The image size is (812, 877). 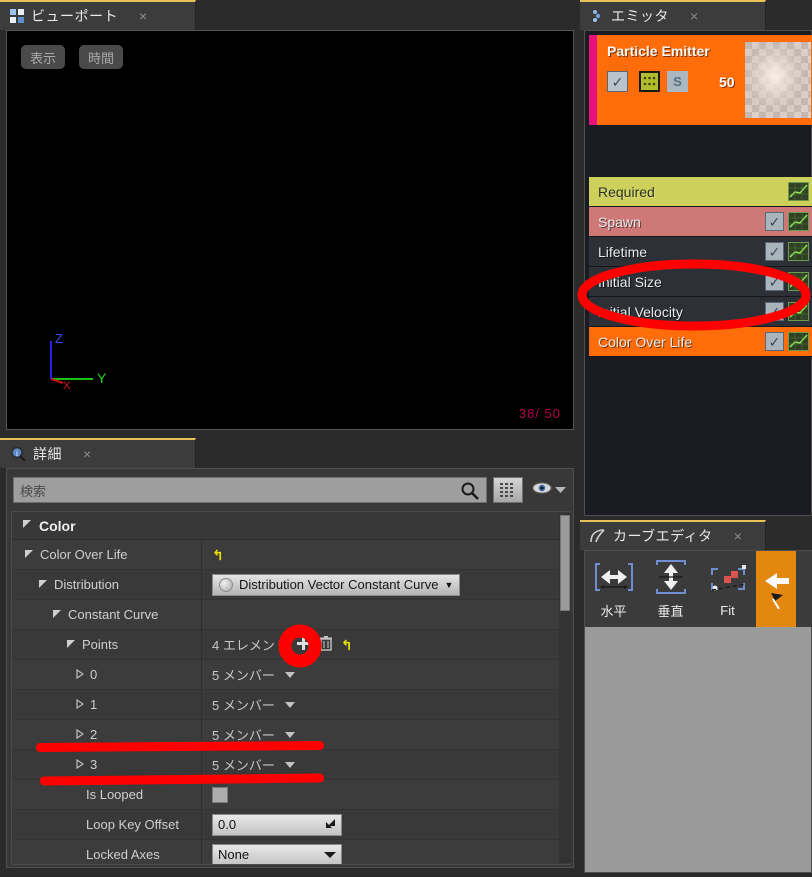 I want to click on prop-row-loop-key-offset: Loop Key Offset 0.0, so click(x=291, y=825).